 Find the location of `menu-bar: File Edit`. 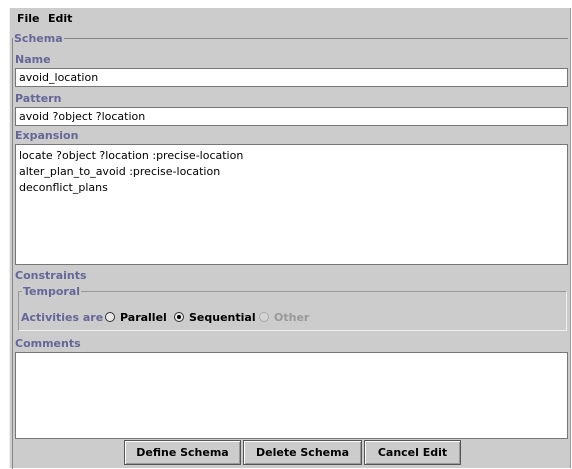

menu-bar: File Edit is located at coordinates (290, 19).